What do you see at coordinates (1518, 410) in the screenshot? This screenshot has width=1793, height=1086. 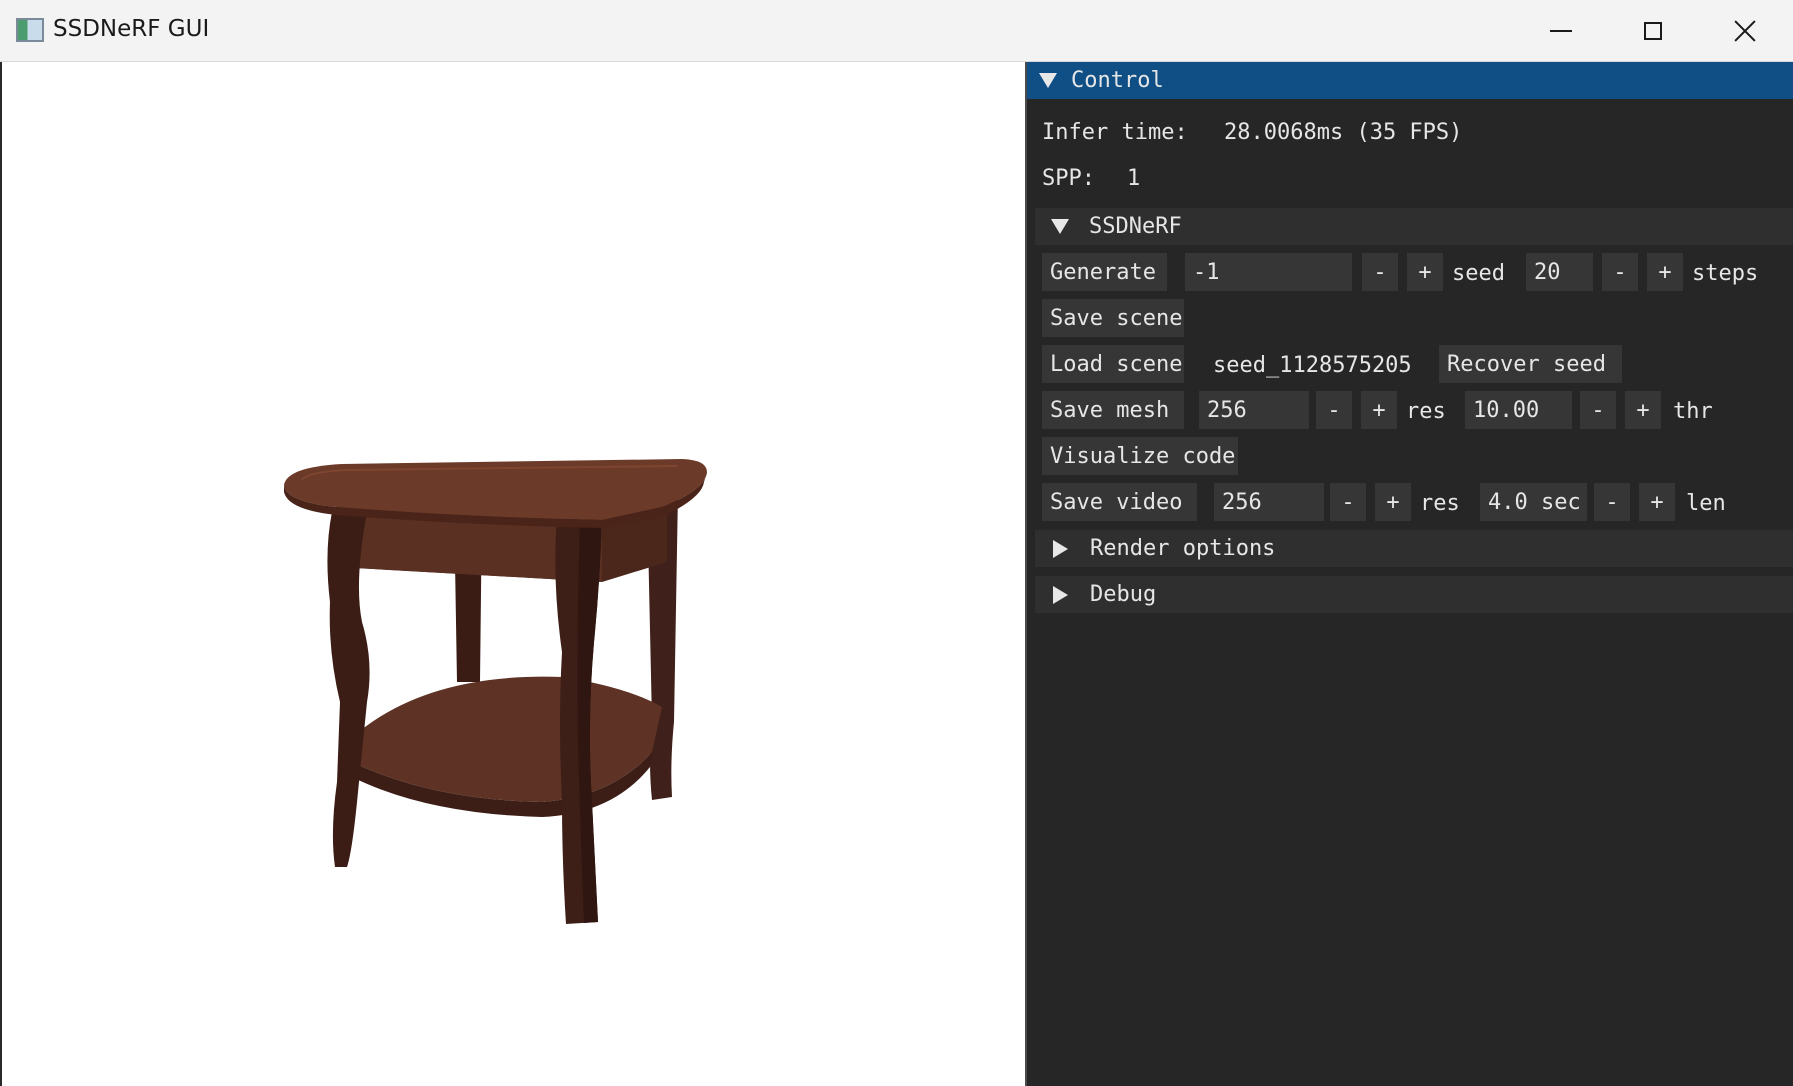 I see `threshold-input: 10.00` at bounding box center [1518, 410].